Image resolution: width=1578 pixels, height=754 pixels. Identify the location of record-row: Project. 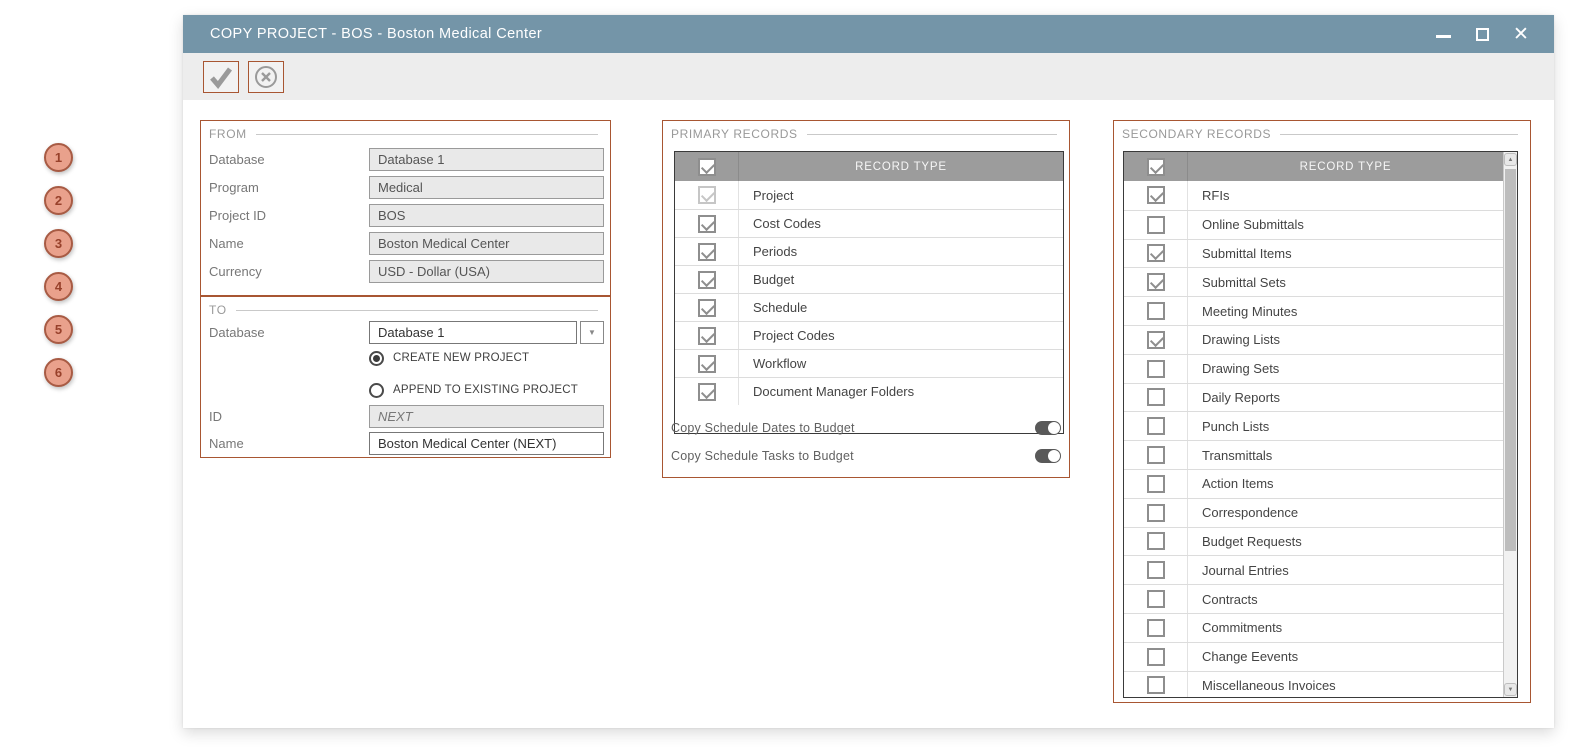
(869, 195).